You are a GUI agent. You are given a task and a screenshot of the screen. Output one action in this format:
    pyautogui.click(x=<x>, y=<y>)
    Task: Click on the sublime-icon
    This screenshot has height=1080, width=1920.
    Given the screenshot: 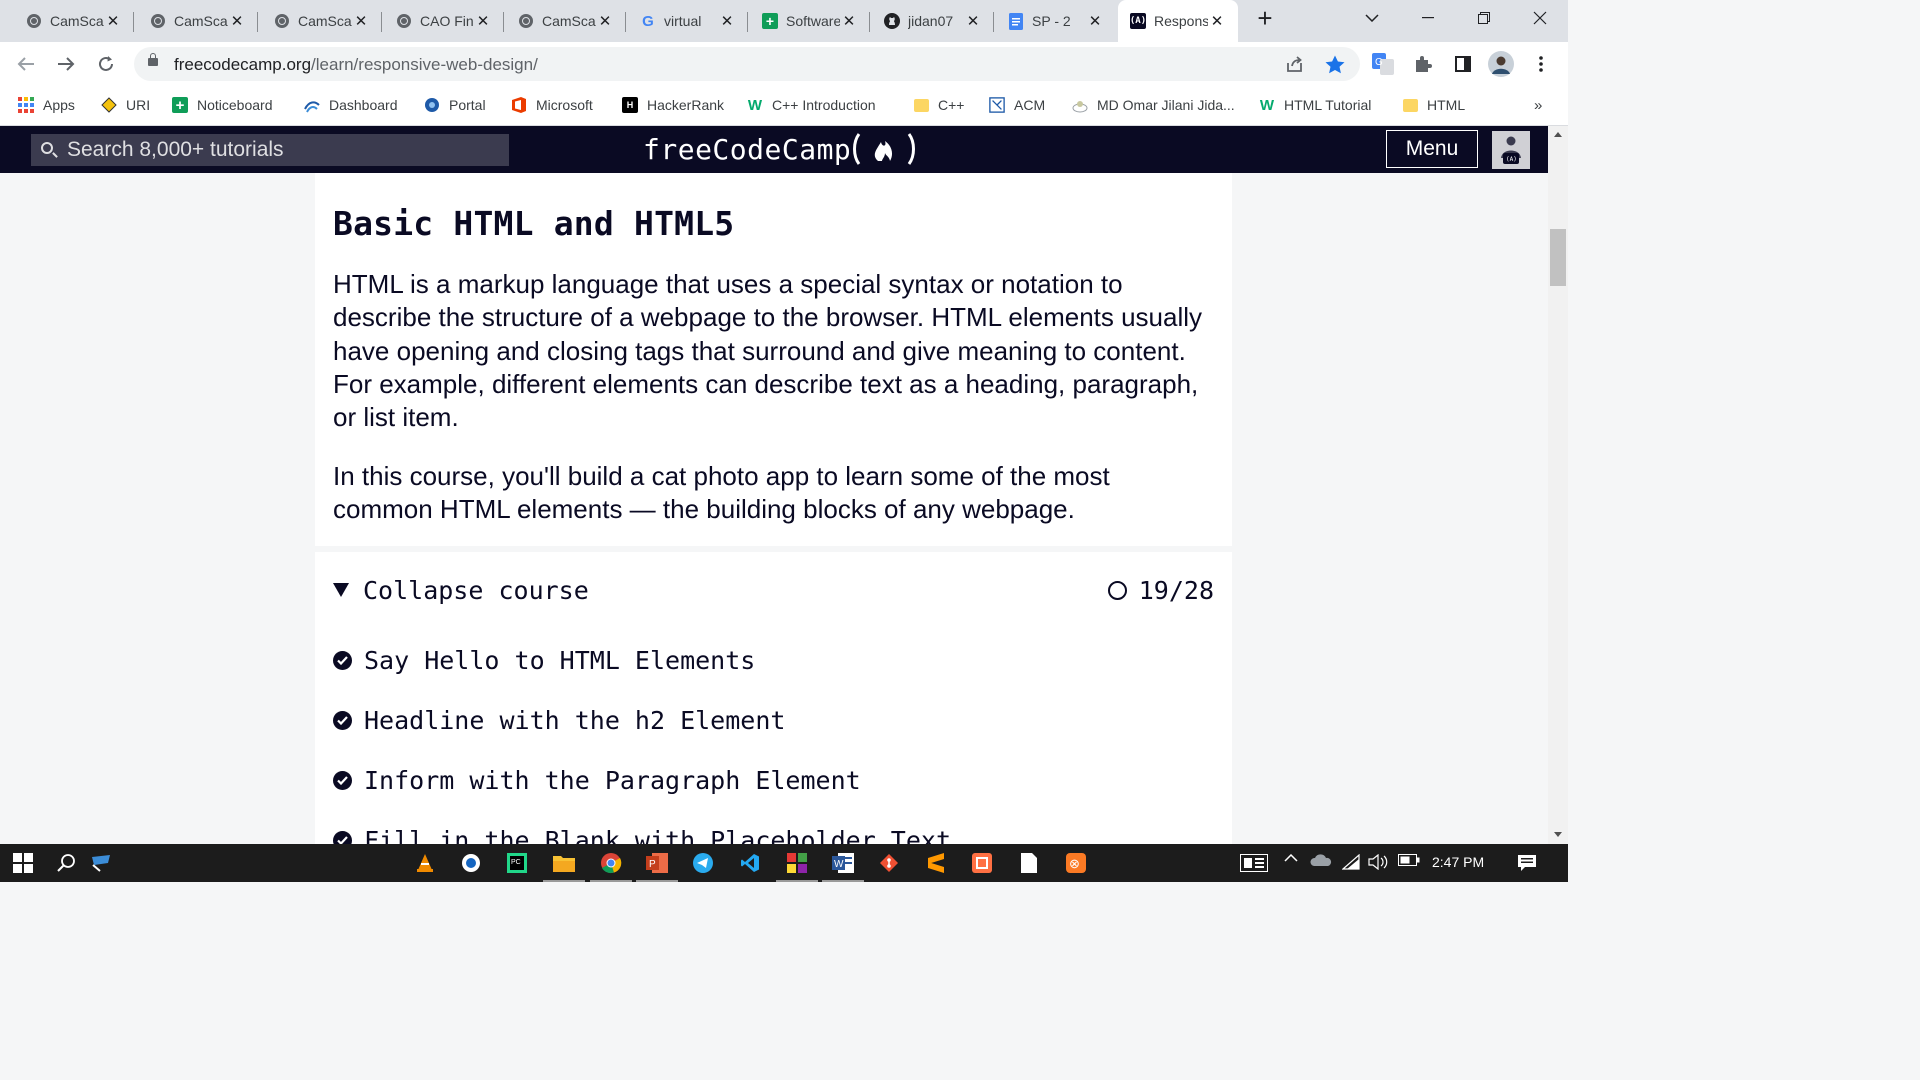 What is the action you would take?
    pyautogui.click(x=936, y=863)
    